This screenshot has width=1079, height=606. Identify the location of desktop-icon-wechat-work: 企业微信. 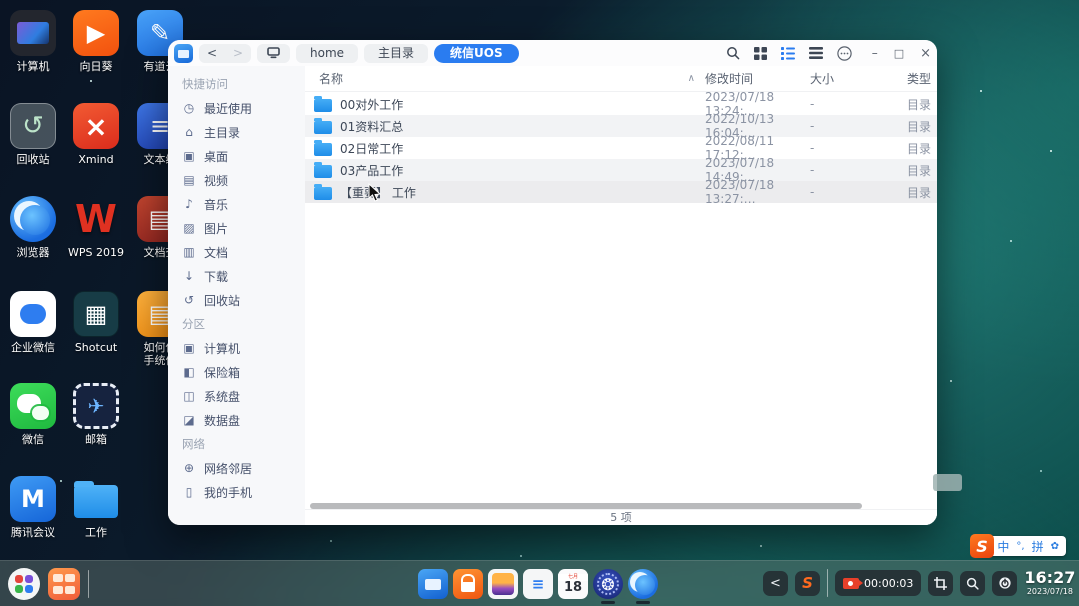
(33, 322).